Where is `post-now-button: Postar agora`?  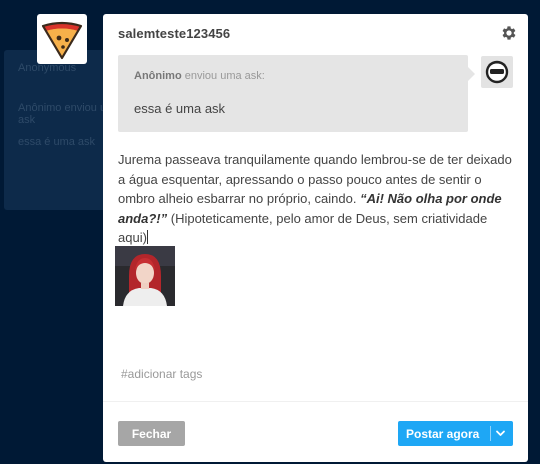
post-now-button: Postar agora is located at coordinates (455, 433).